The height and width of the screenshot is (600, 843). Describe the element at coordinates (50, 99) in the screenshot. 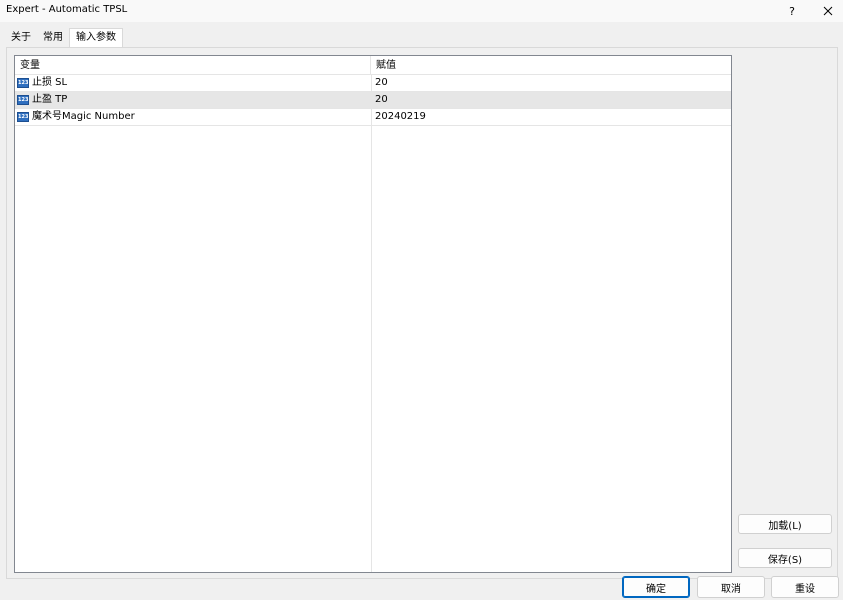

I see `param-name: 止盈 TP` at that location.